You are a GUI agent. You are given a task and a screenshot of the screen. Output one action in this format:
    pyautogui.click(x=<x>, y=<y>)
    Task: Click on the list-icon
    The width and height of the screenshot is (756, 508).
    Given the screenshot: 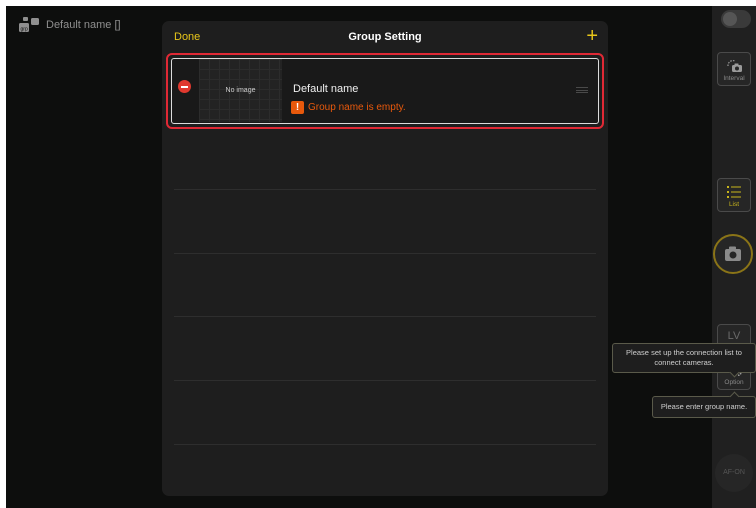 What is the action you would take?
    pyautogui.click(x=734, y=192)
    